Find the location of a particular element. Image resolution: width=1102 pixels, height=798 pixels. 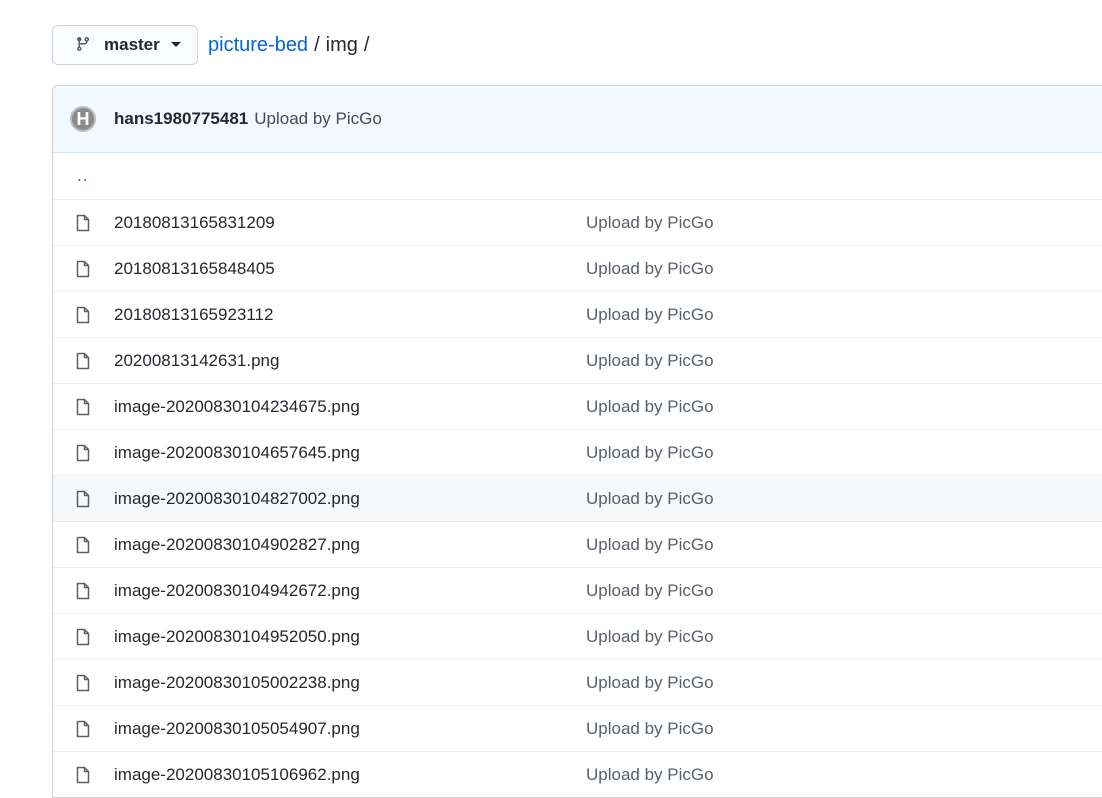

file-row: 20180813165848405 Upload by PicGo is located at coordinates (577, 268).